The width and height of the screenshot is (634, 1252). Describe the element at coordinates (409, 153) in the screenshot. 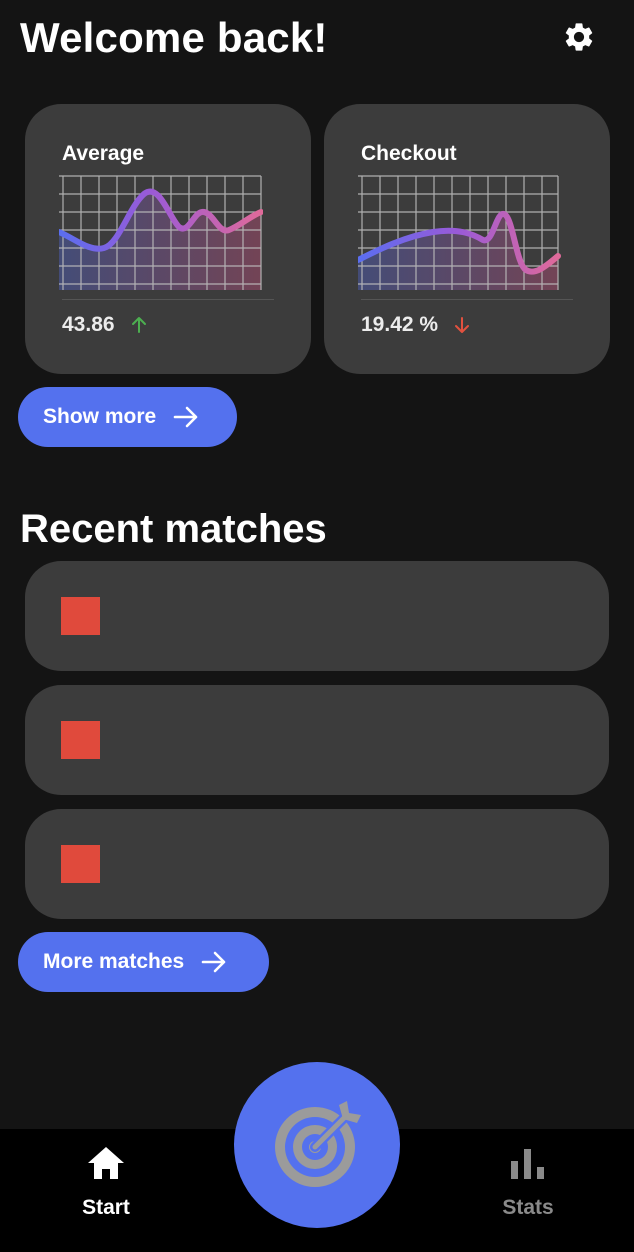

I see `stat-title: Checkout` at that location.